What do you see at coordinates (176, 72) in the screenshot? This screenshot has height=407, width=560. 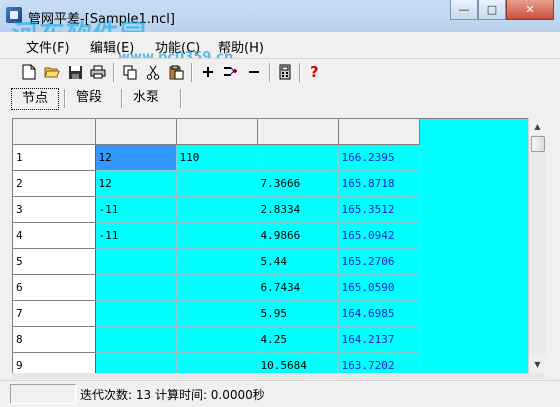 I see `paste-icon` at bounding box center [176, 72].